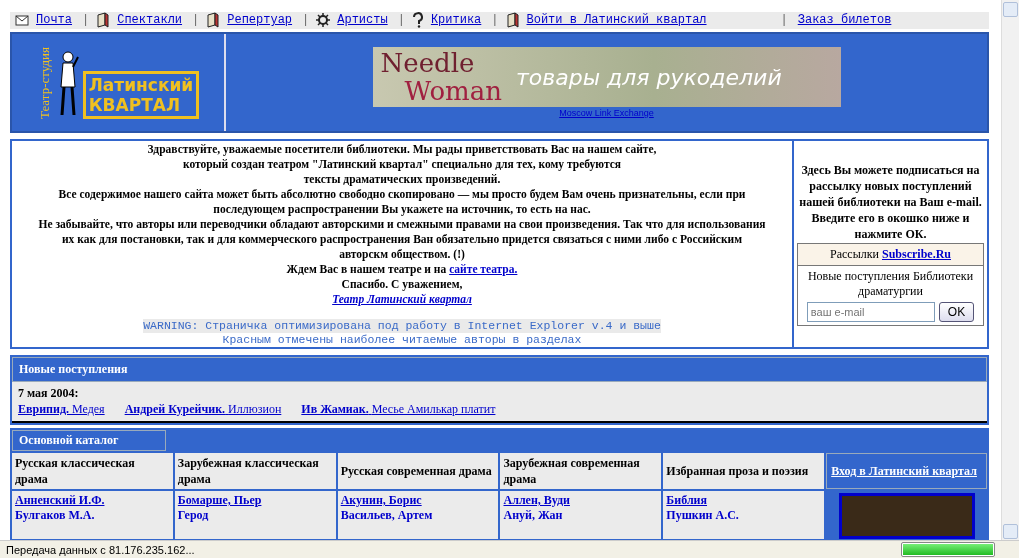  I want to click on column-header: Зарубежная современная драма, so click(581, 471).